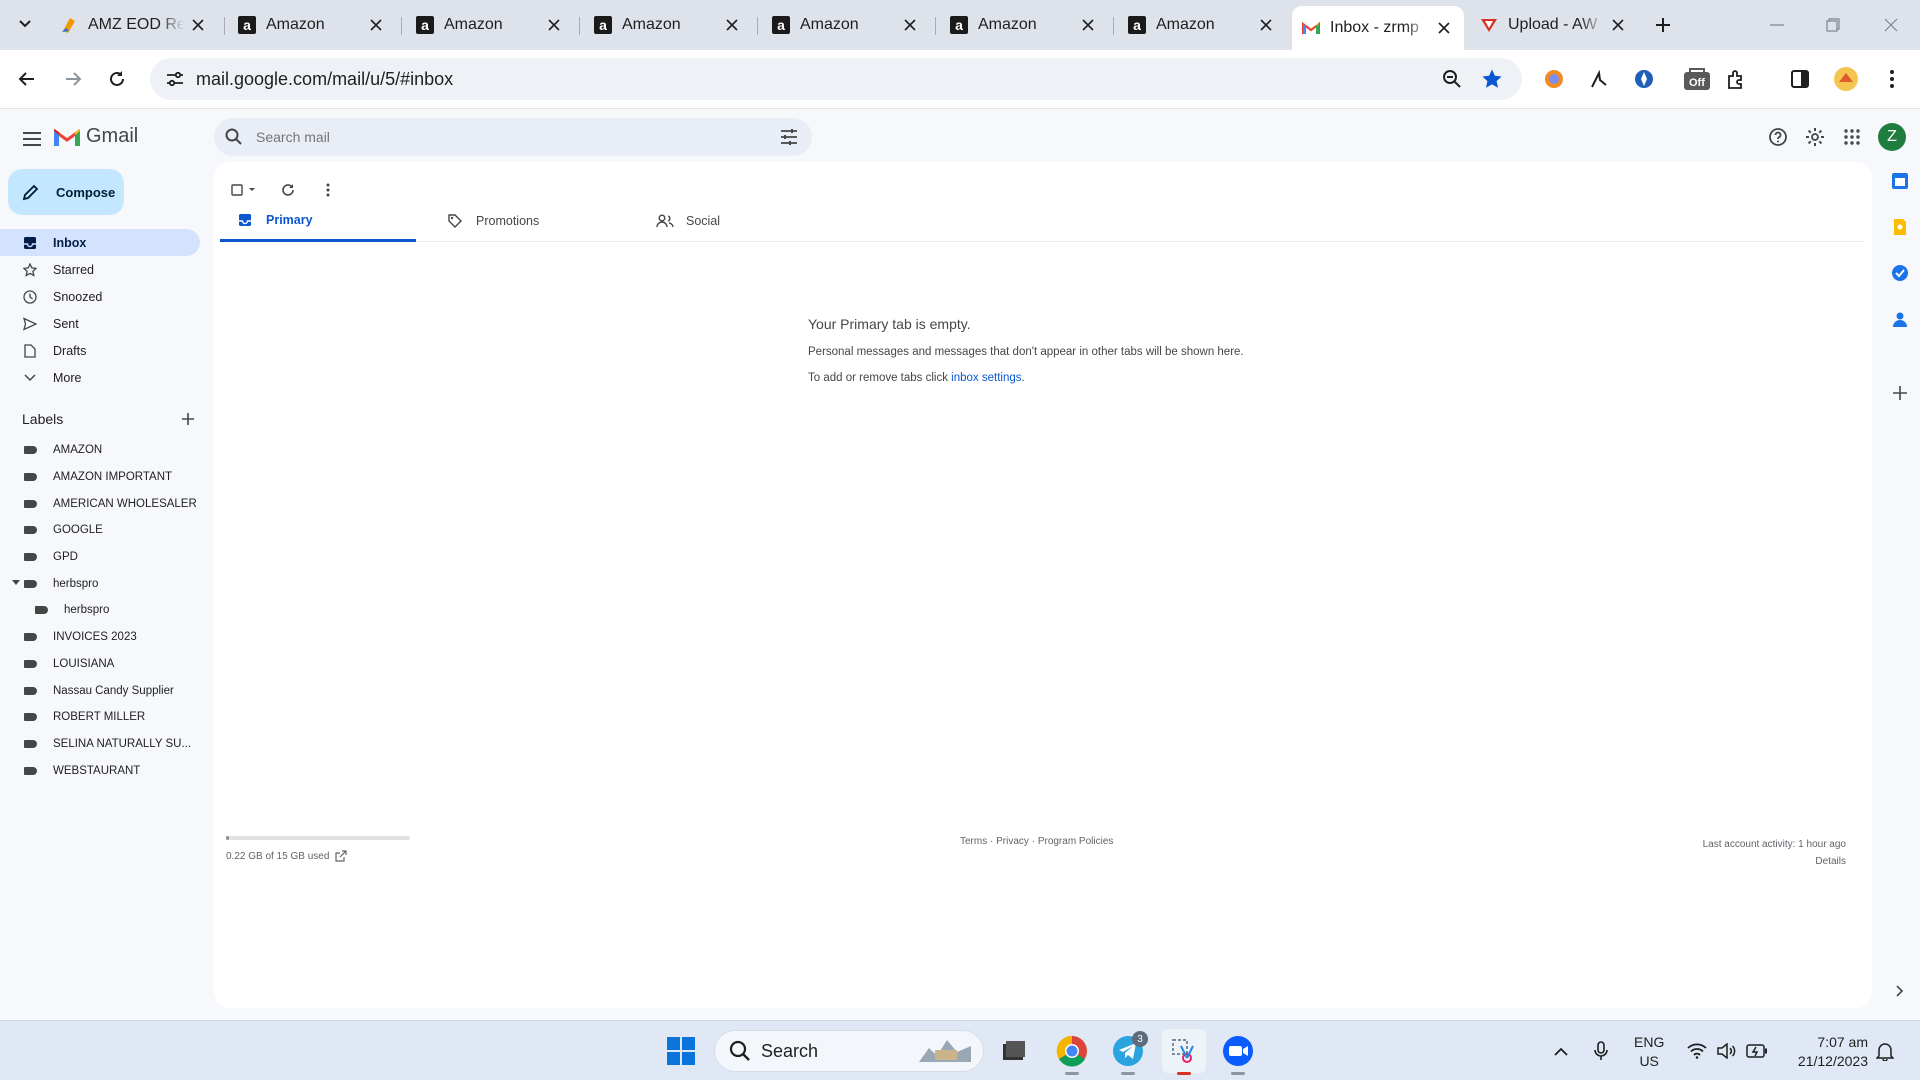 The height and width of the screenshot is (1080, 1920). What do you see at coordinates (100, 450) in the screenshot?
I see `label-item: AMAZON` at bounding box center [100, 450].